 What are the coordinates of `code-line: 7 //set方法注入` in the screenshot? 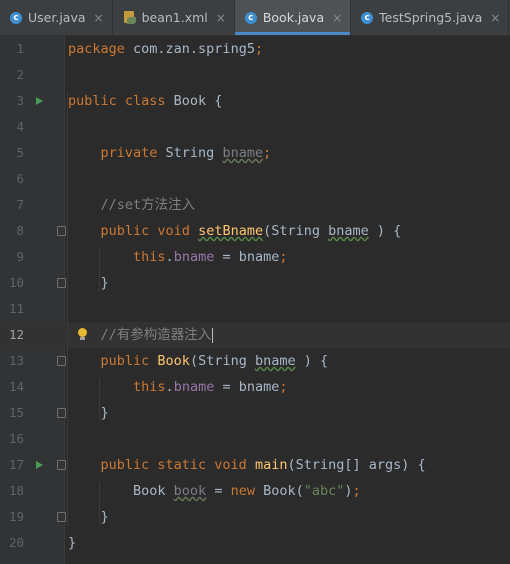 It's located at (255, 205).